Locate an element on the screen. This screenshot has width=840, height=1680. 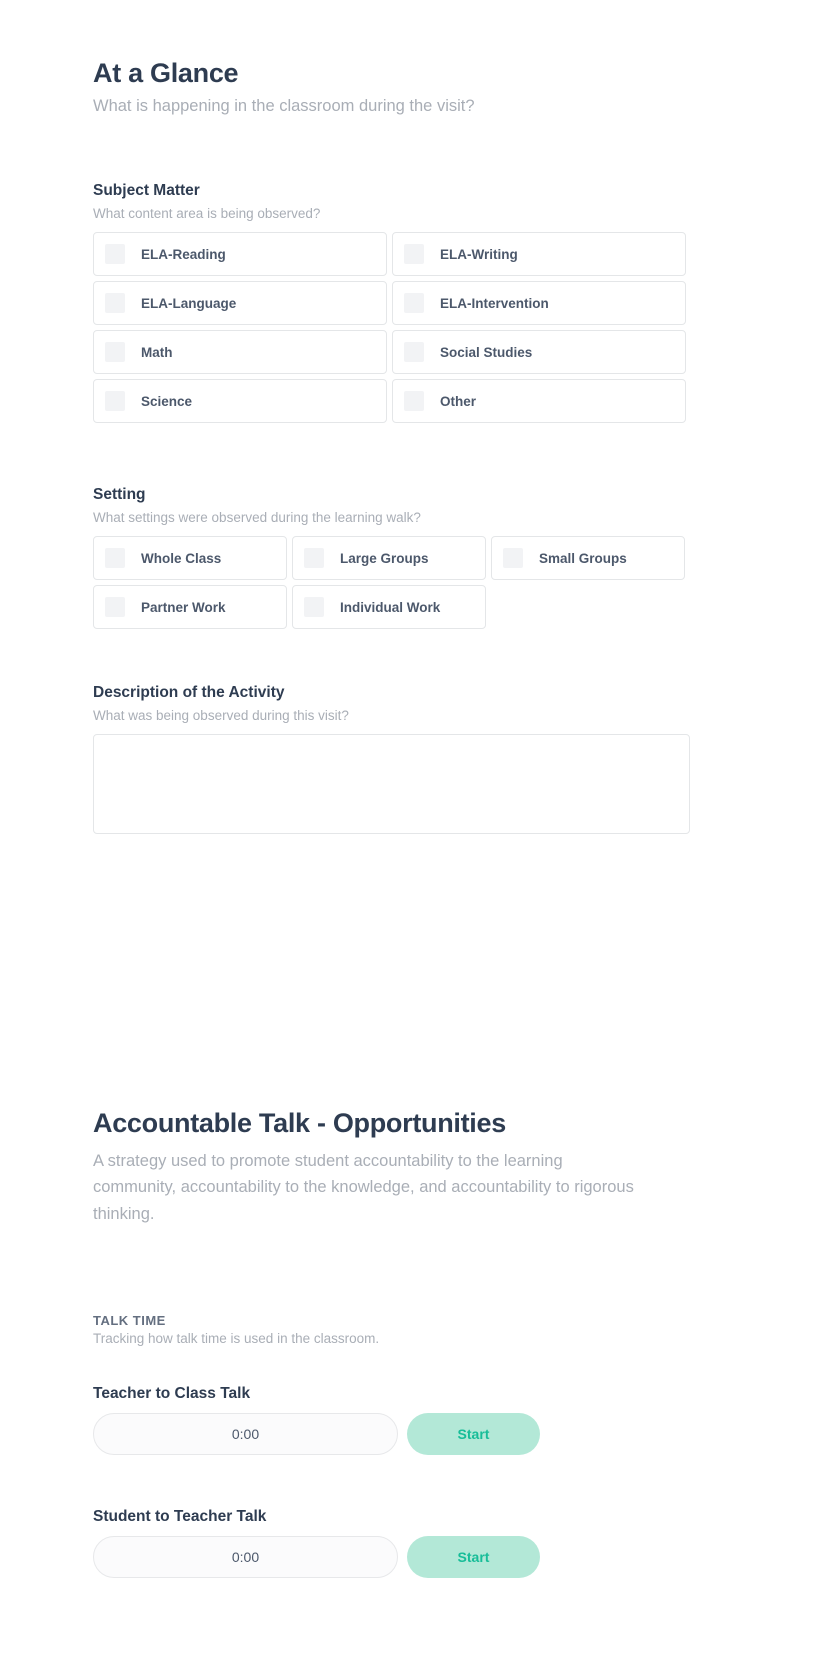
checkbox-option-small-groups: Small Groups is located at coordinates (588, 558).